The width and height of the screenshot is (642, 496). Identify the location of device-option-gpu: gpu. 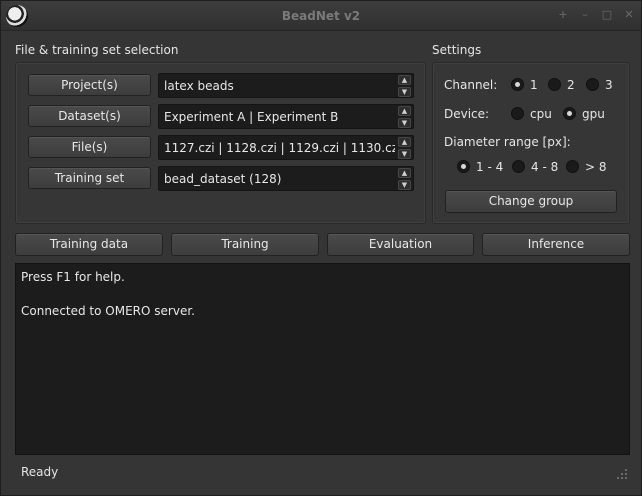
(593, 114).